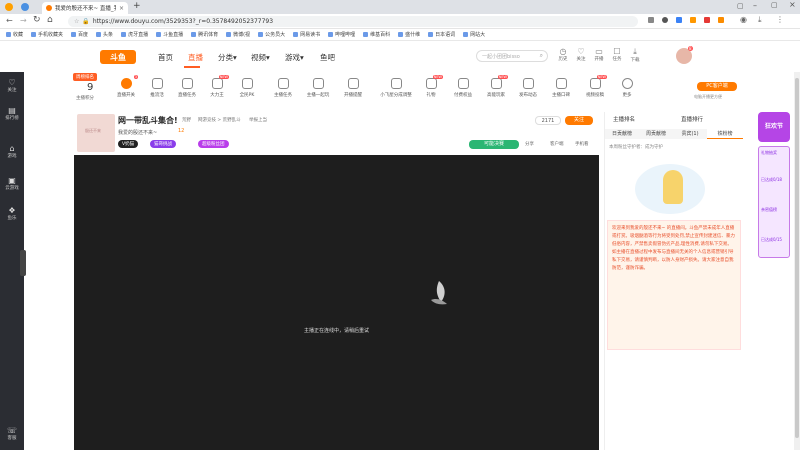 This screenshot has width=800, height=450. Describe the element at coordinates (581, 54) in the screenshot. I see `follow-button: ♡ 关注` at that location.